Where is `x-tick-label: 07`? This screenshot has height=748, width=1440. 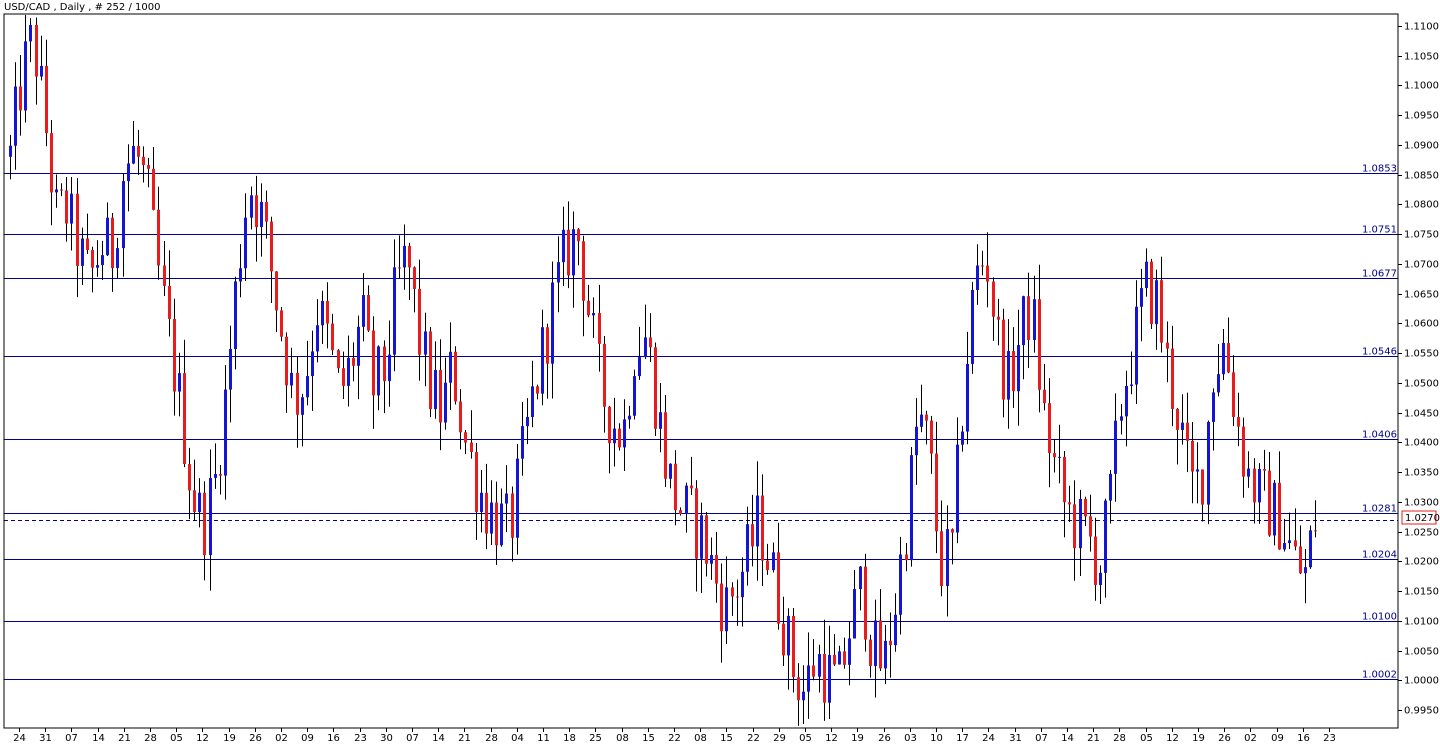
x-tick-label: 07 is located at coordinates (71, 738).